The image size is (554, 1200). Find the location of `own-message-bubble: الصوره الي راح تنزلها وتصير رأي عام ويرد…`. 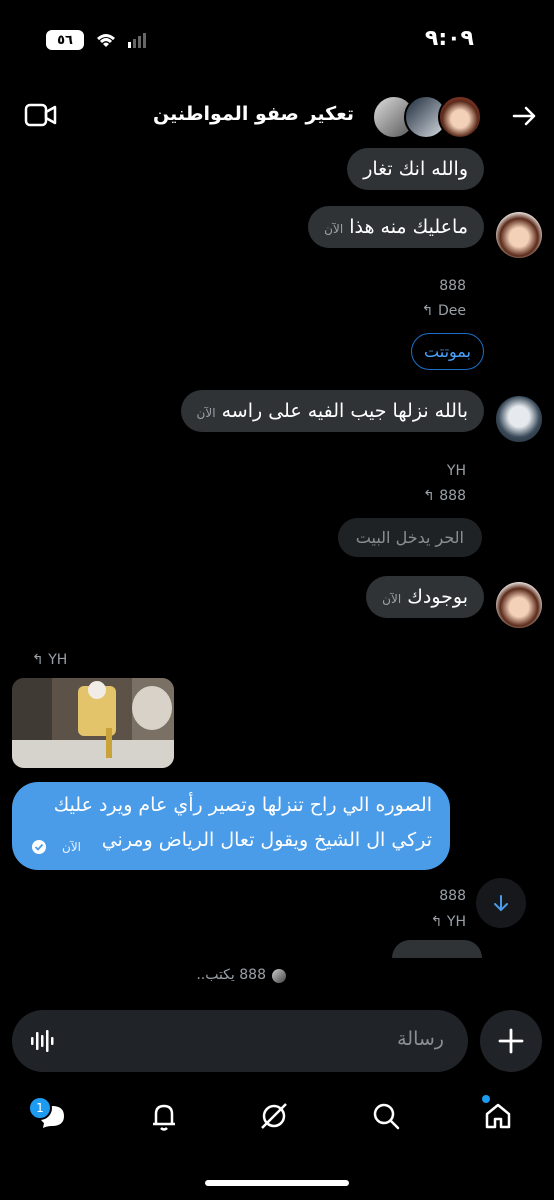

own-message-bubble: الصوره الي راح تنزلها وتصير رأي عام ويرد… is located at coordinates (231, 826).